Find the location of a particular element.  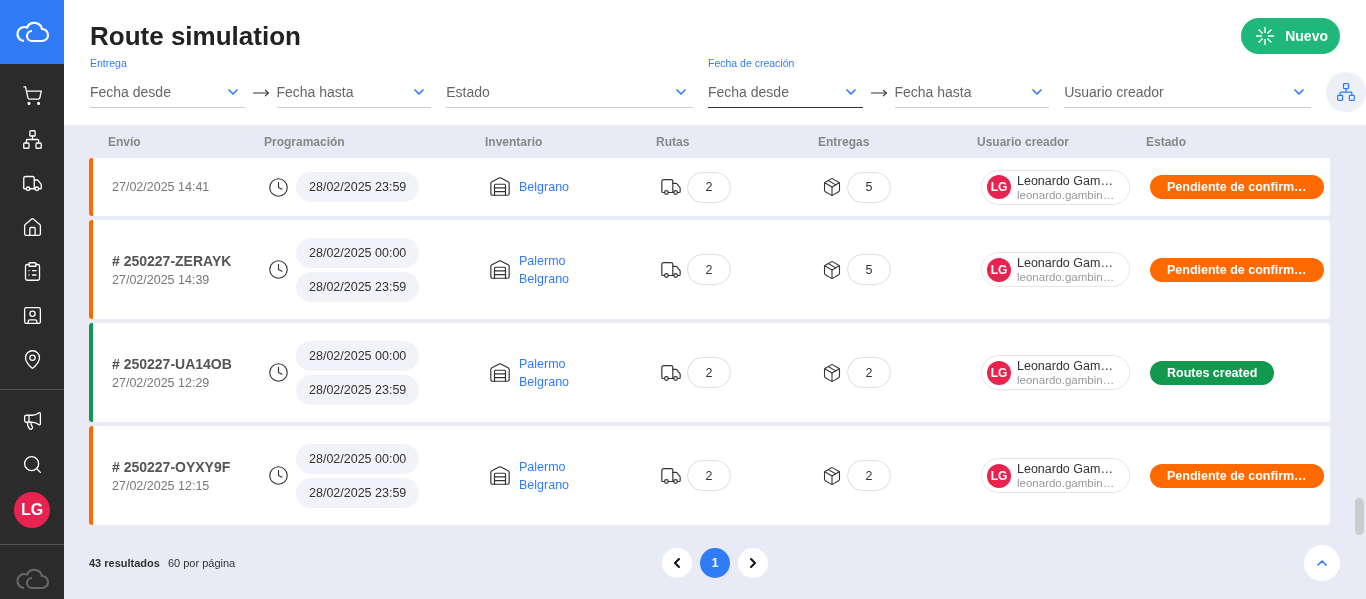

cart-icon is located at coordinates (32, 95).